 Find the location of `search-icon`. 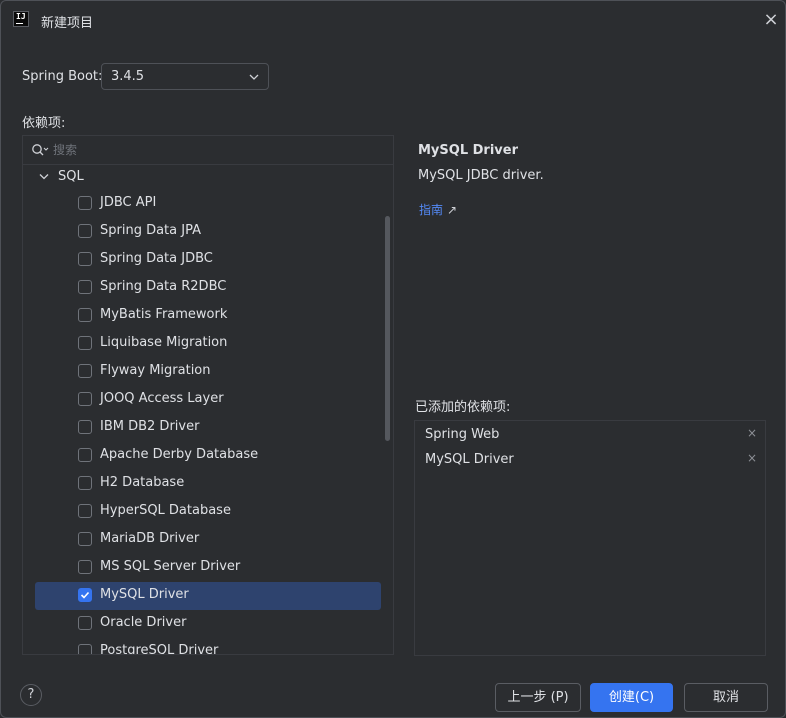

search-icon is located at coordinates (40, 150).